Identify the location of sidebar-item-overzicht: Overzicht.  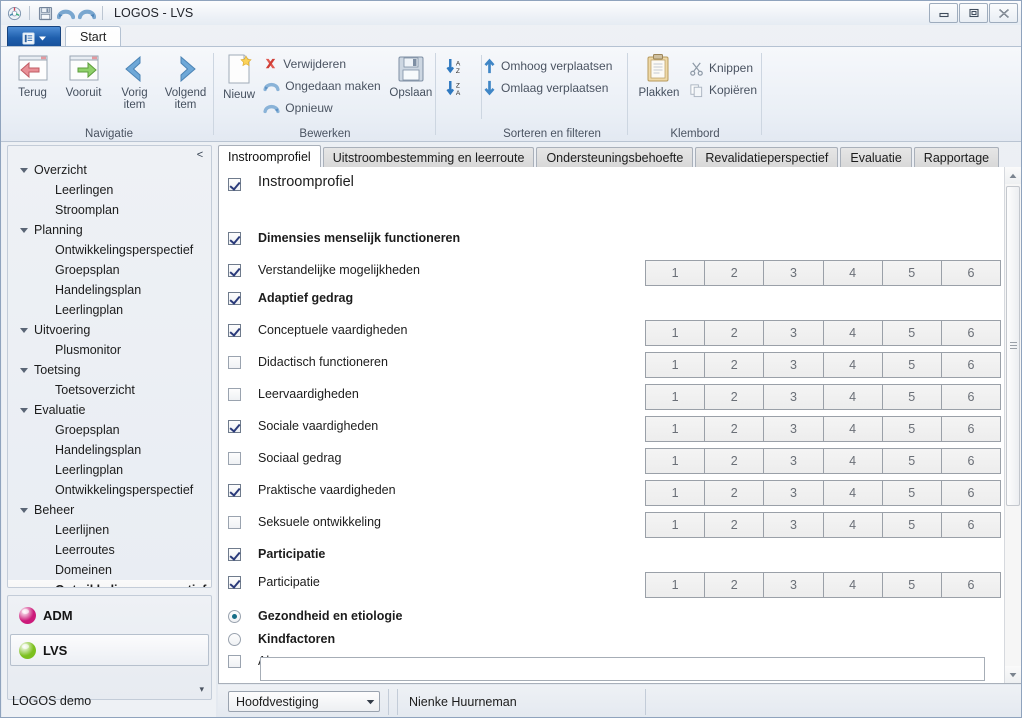
(109, 170).